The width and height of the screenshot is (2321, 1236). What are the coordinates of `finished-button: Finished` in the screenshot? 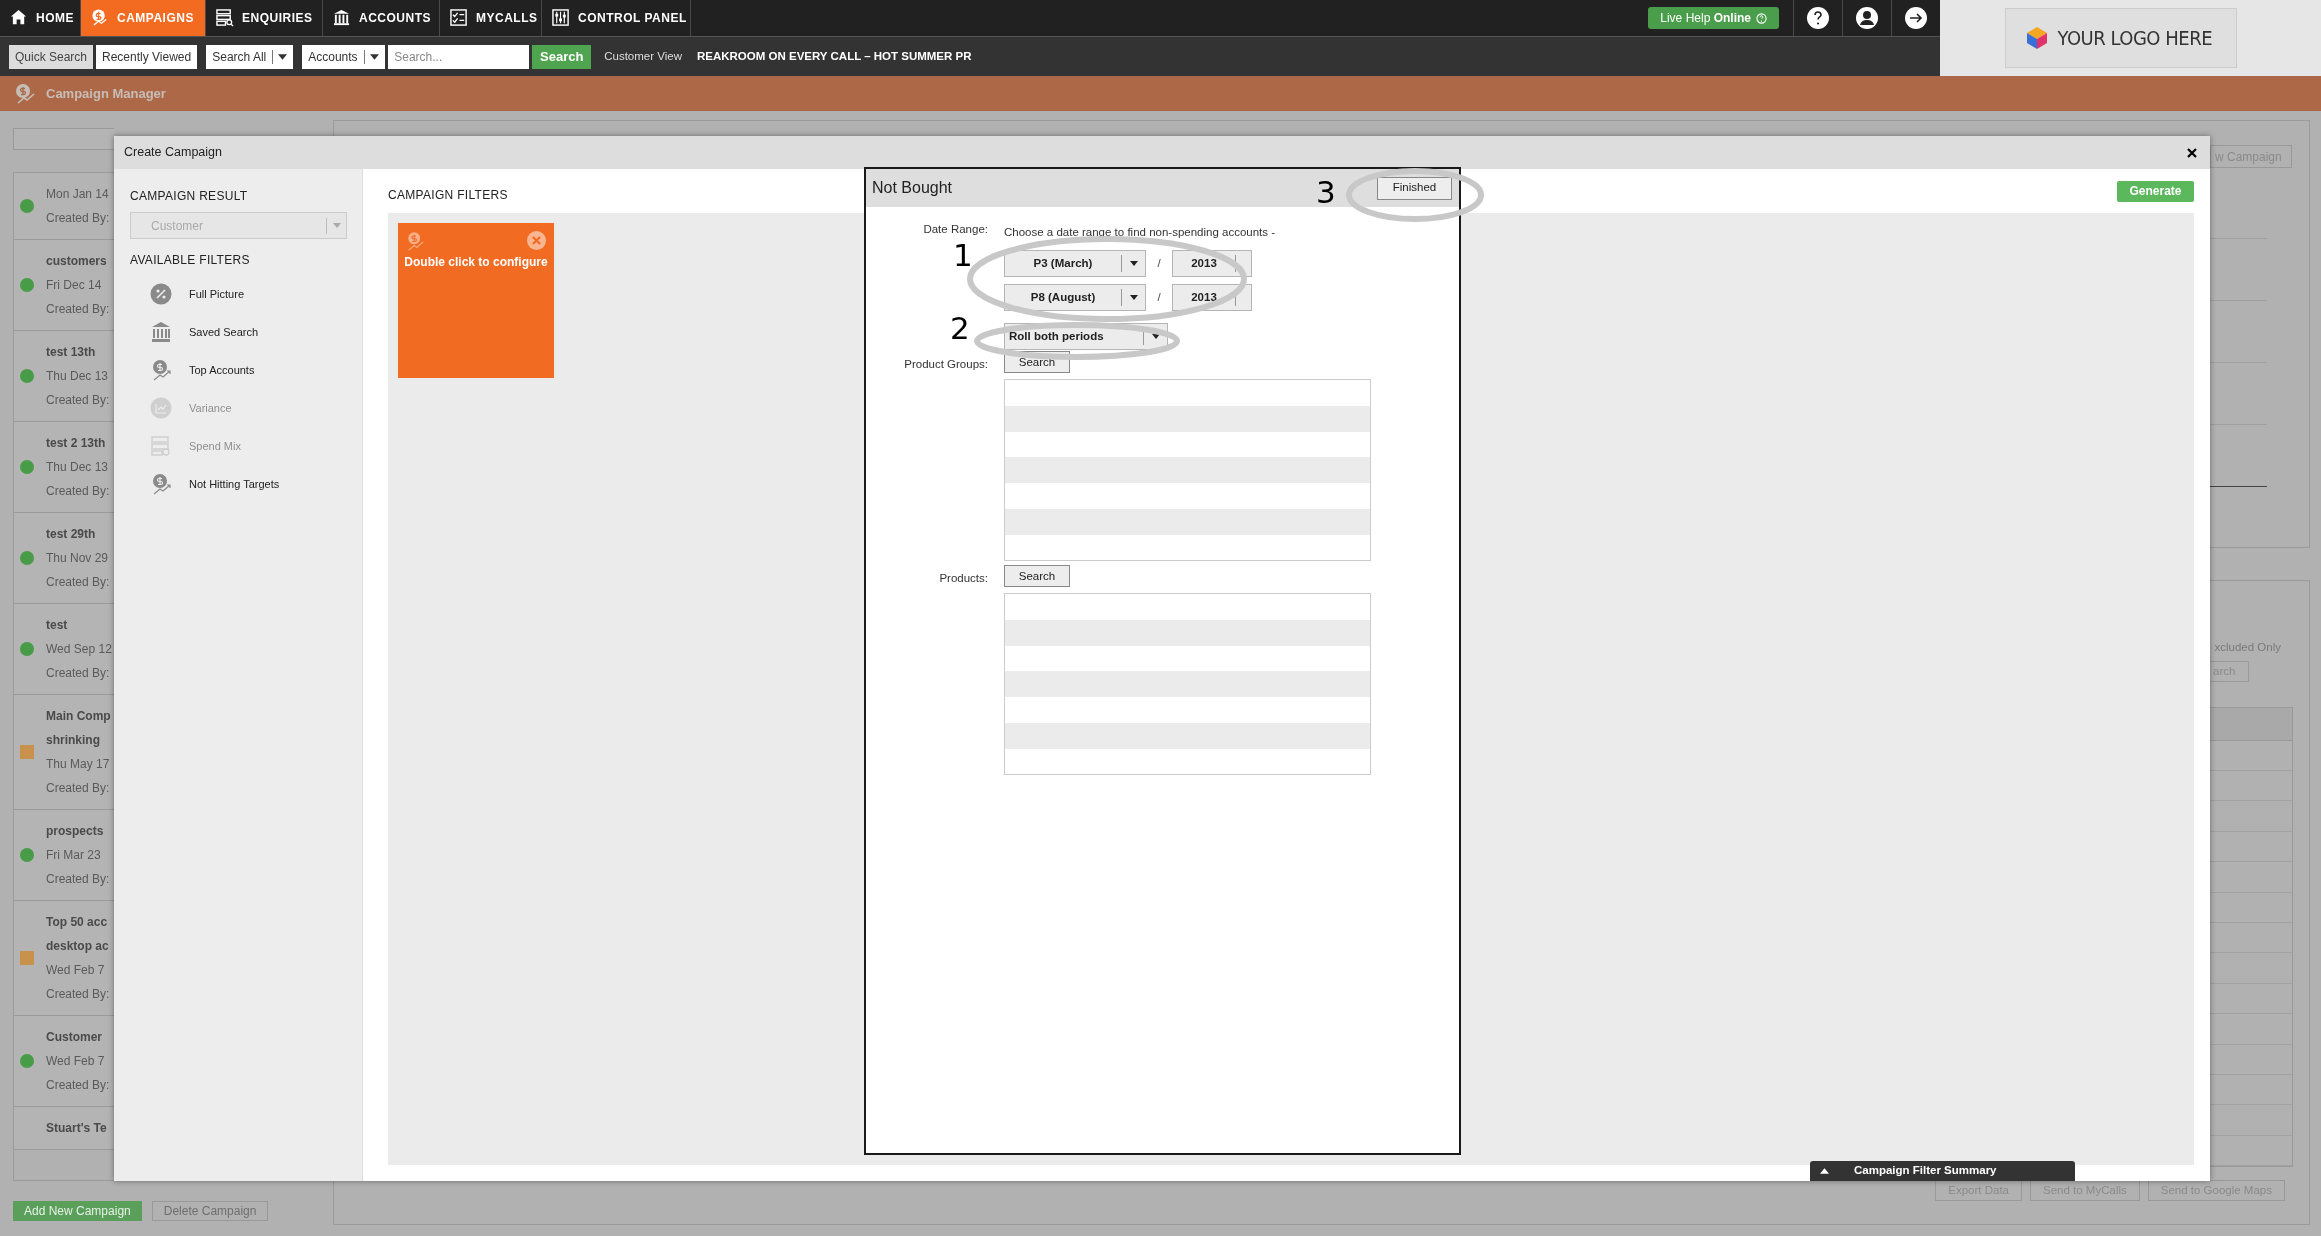 It's located at (1414, 188).